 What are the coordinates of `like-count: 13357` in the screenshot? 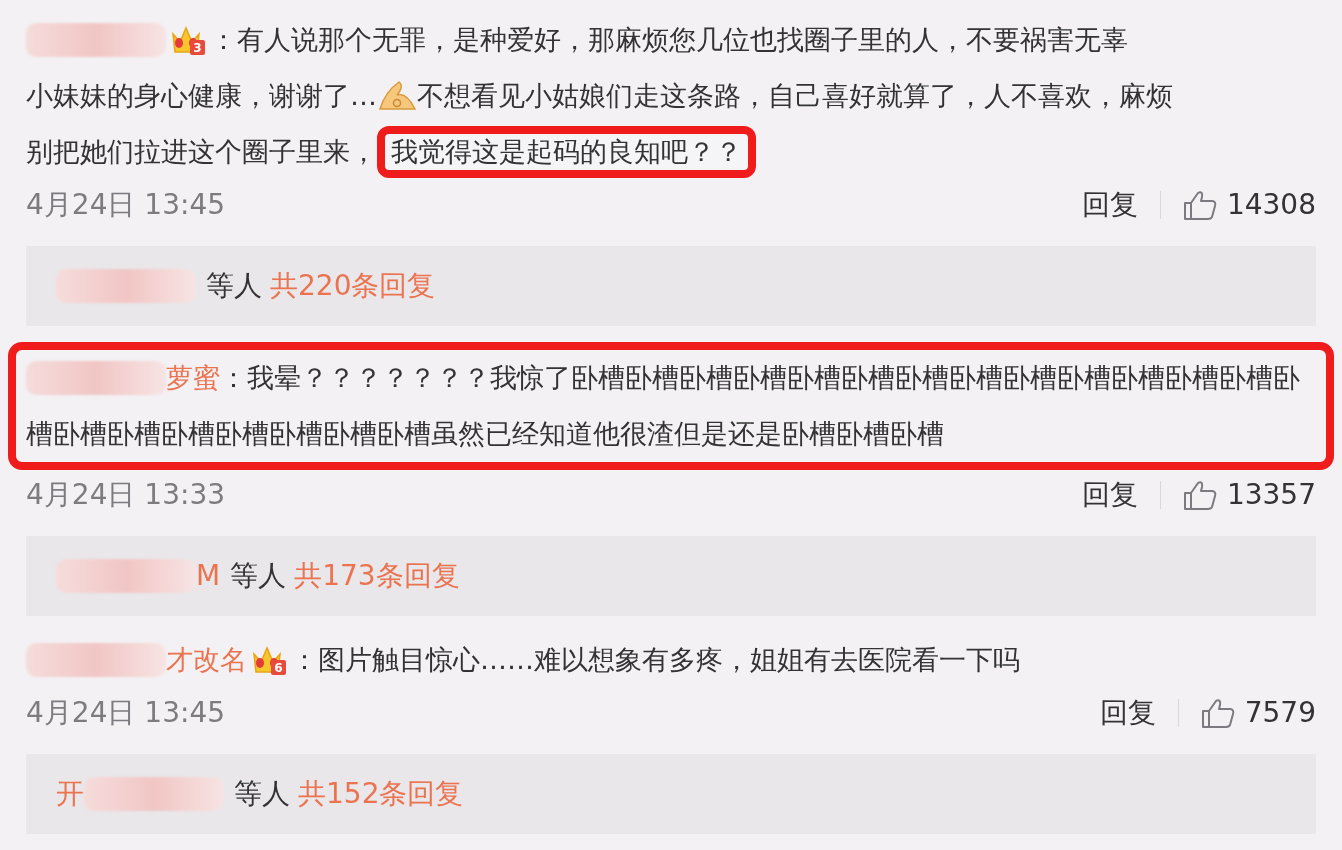 It's located at (1271, 494).